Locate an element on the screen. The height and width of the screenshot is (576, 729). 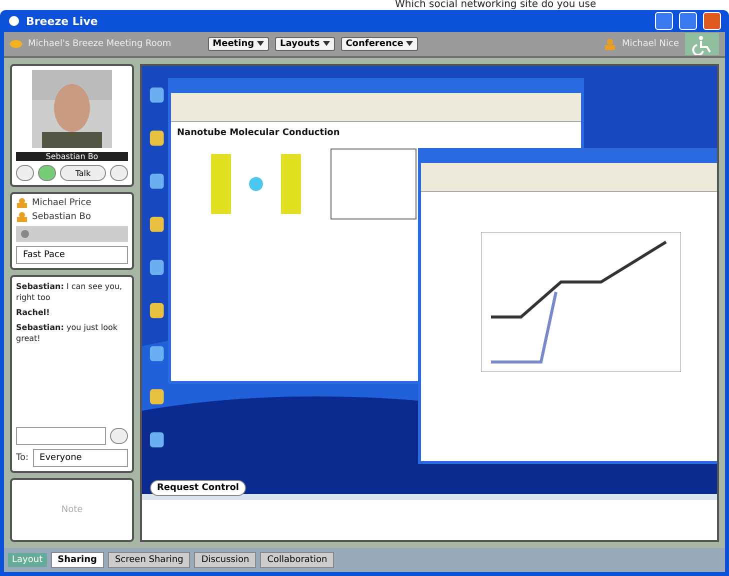
previous-button is located at coordinates (25, 173).